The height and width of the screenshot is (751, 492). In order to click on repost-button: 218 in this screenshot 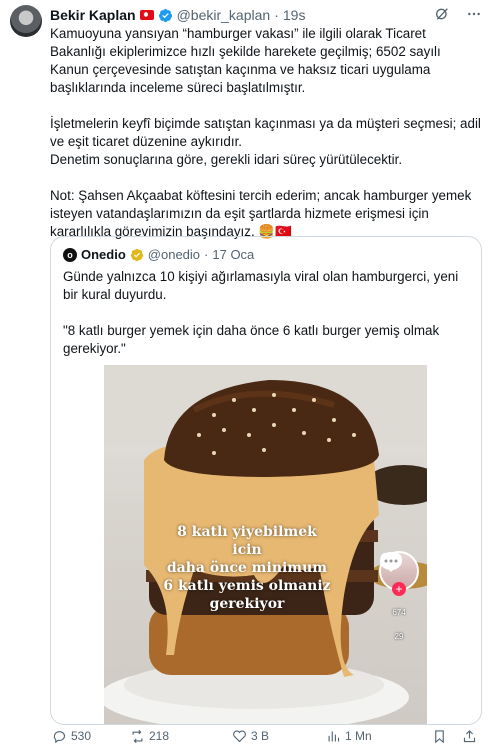, I will do `click(181, 736)`.